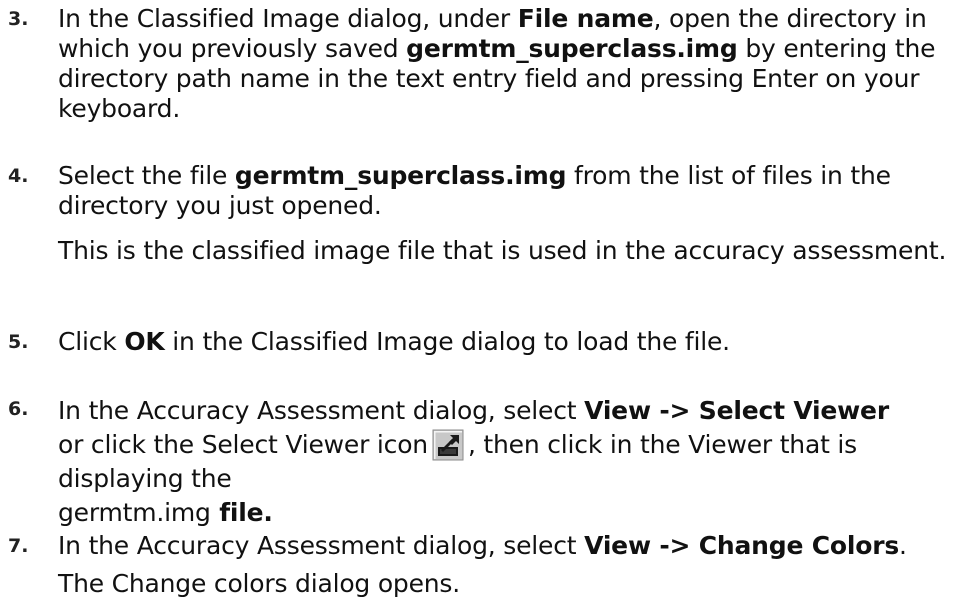  What do you see at coordinates (18, 19) in the screenshot?
I see `step-number: 3.` at bounding box center [18, 19].